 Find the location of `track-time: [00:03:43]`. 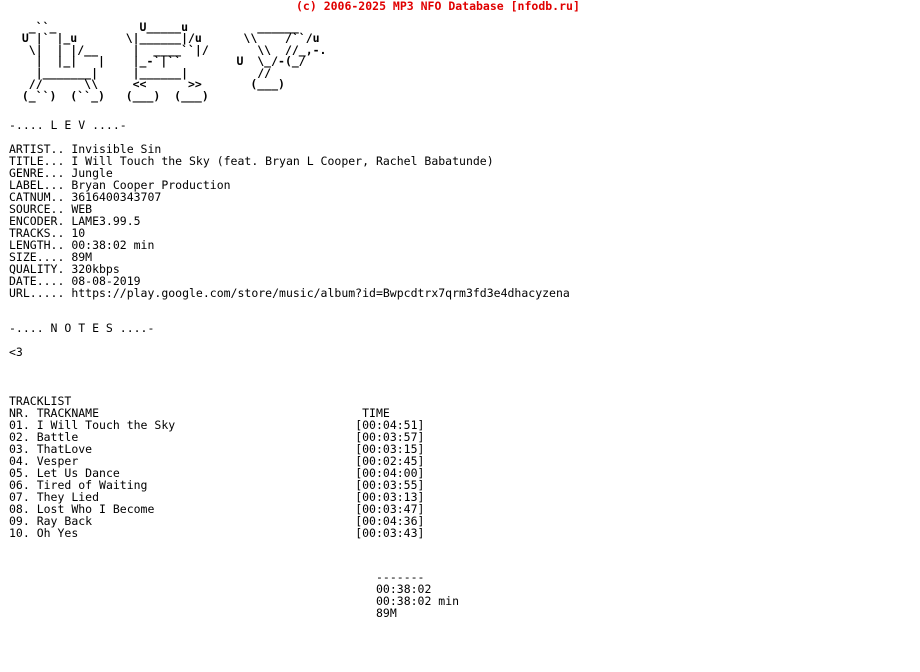

track-time: [00:03:43] is located at coordinates (390, 533).